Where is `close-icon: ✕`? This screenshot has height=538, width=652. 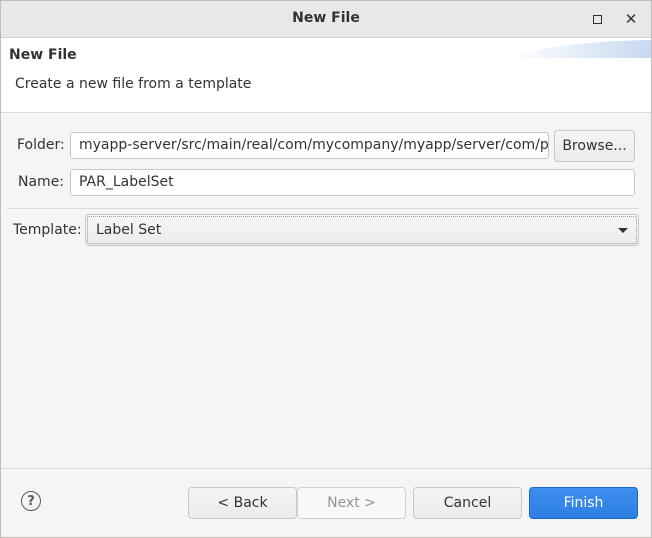 close-icon: ✕ is located at coordinates (631, 19).